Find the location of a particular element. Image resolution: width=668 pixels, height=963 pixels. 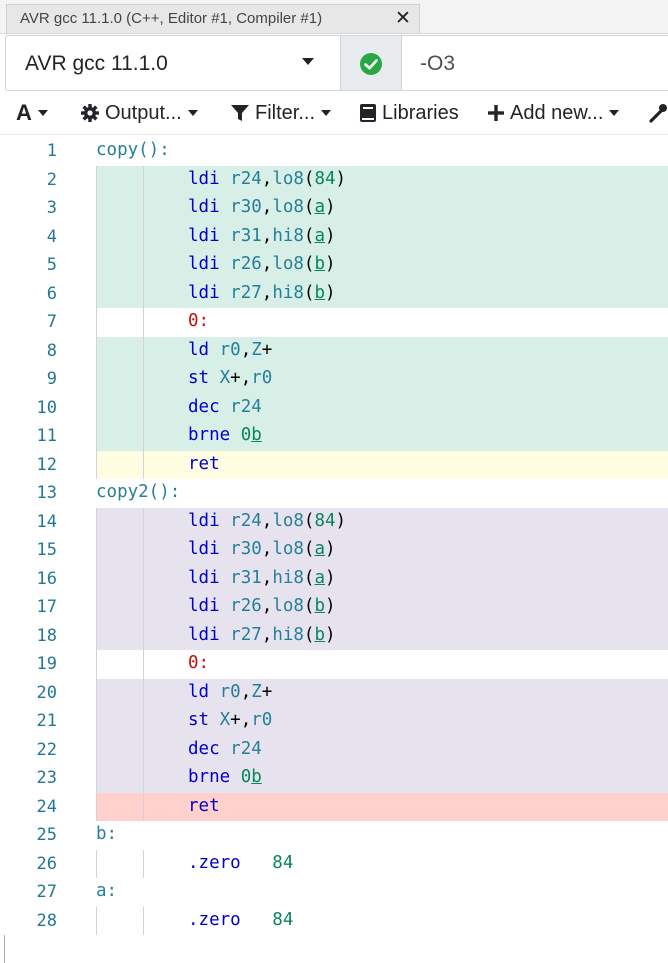

code-line: 12 ret is located at coordinates (334, 464).